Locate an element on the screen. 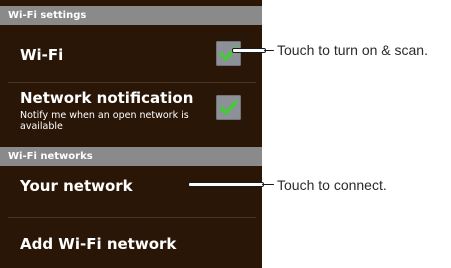 Image resolution: width=451 pixels, height=268 pixels. callout-line-connect is located at coordinates (226, 184).